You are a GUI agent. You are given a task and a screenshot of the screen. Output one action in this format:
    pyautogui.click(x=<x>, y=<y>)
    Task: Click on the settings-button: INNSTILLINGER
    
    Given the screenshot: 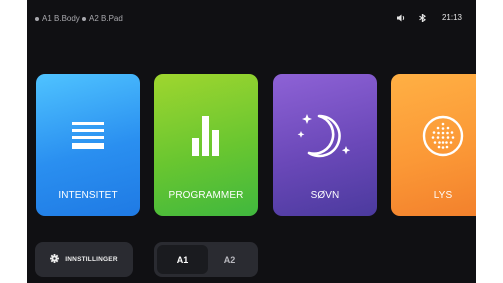 What is the action you would take?
    pyautogui.click(x=84, y=259)
    